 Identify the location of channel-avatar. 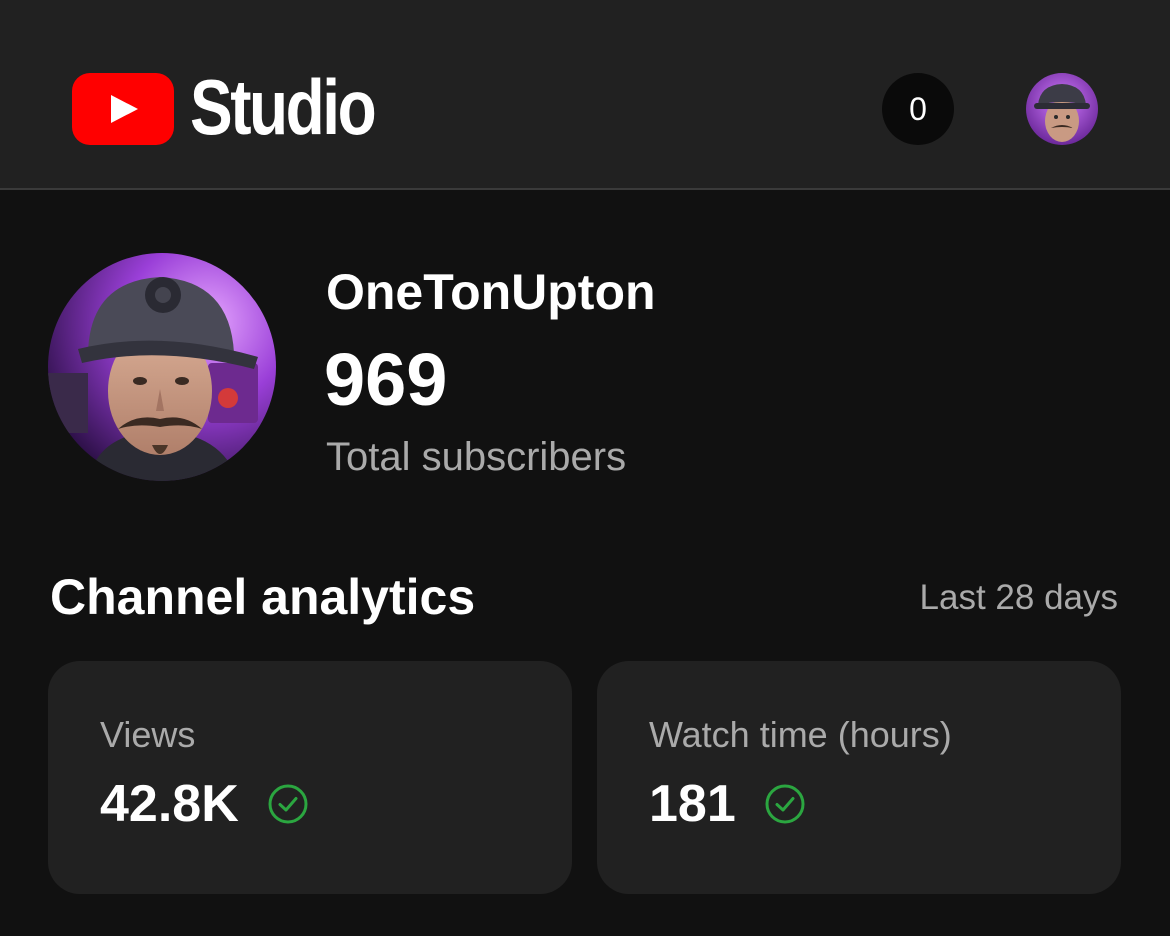
(162, 367).